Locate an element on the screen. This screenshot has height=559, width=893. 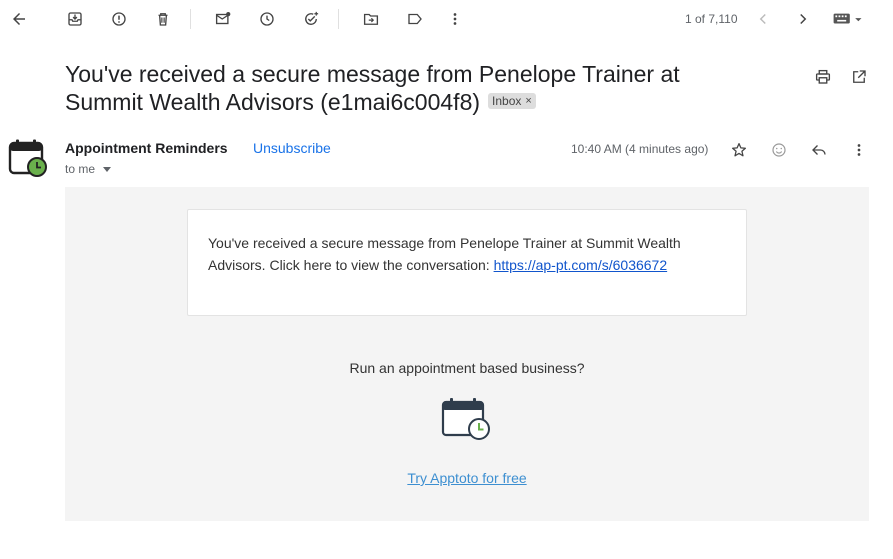
more-vert-icon is located at coordinates (455, 19).